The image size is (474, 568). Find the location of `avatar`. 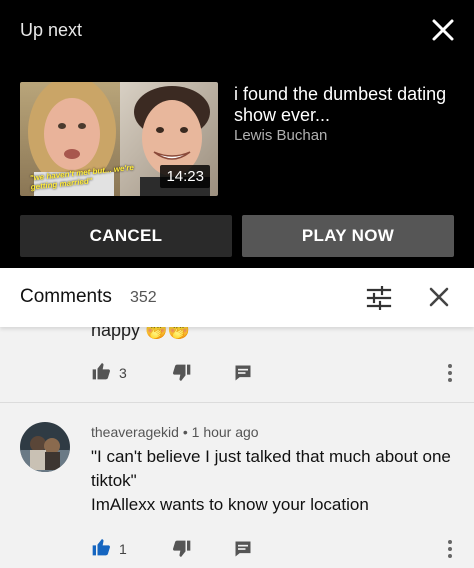

avatar is located at coordinates (45, 447).